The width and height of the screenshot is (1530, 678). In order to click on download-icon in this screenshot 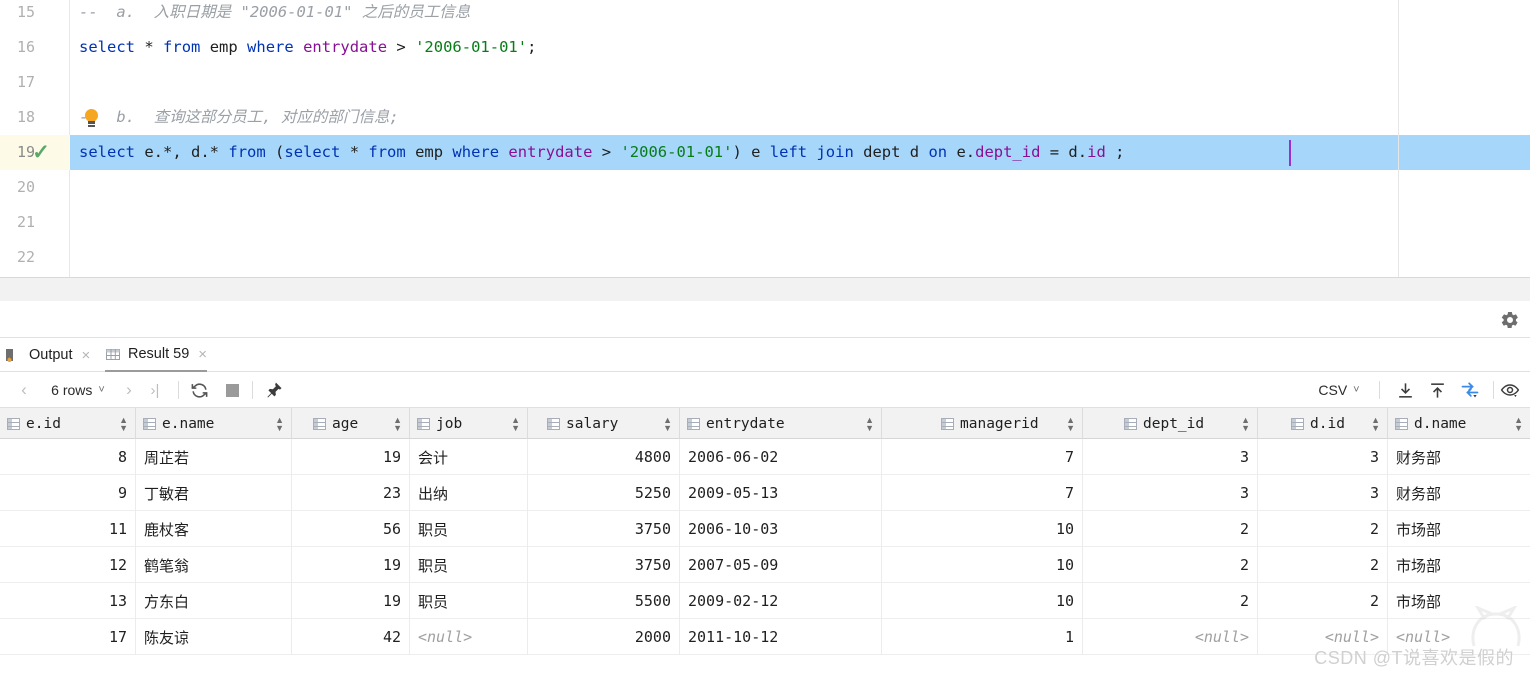, I will do `click(1405, 390)`.